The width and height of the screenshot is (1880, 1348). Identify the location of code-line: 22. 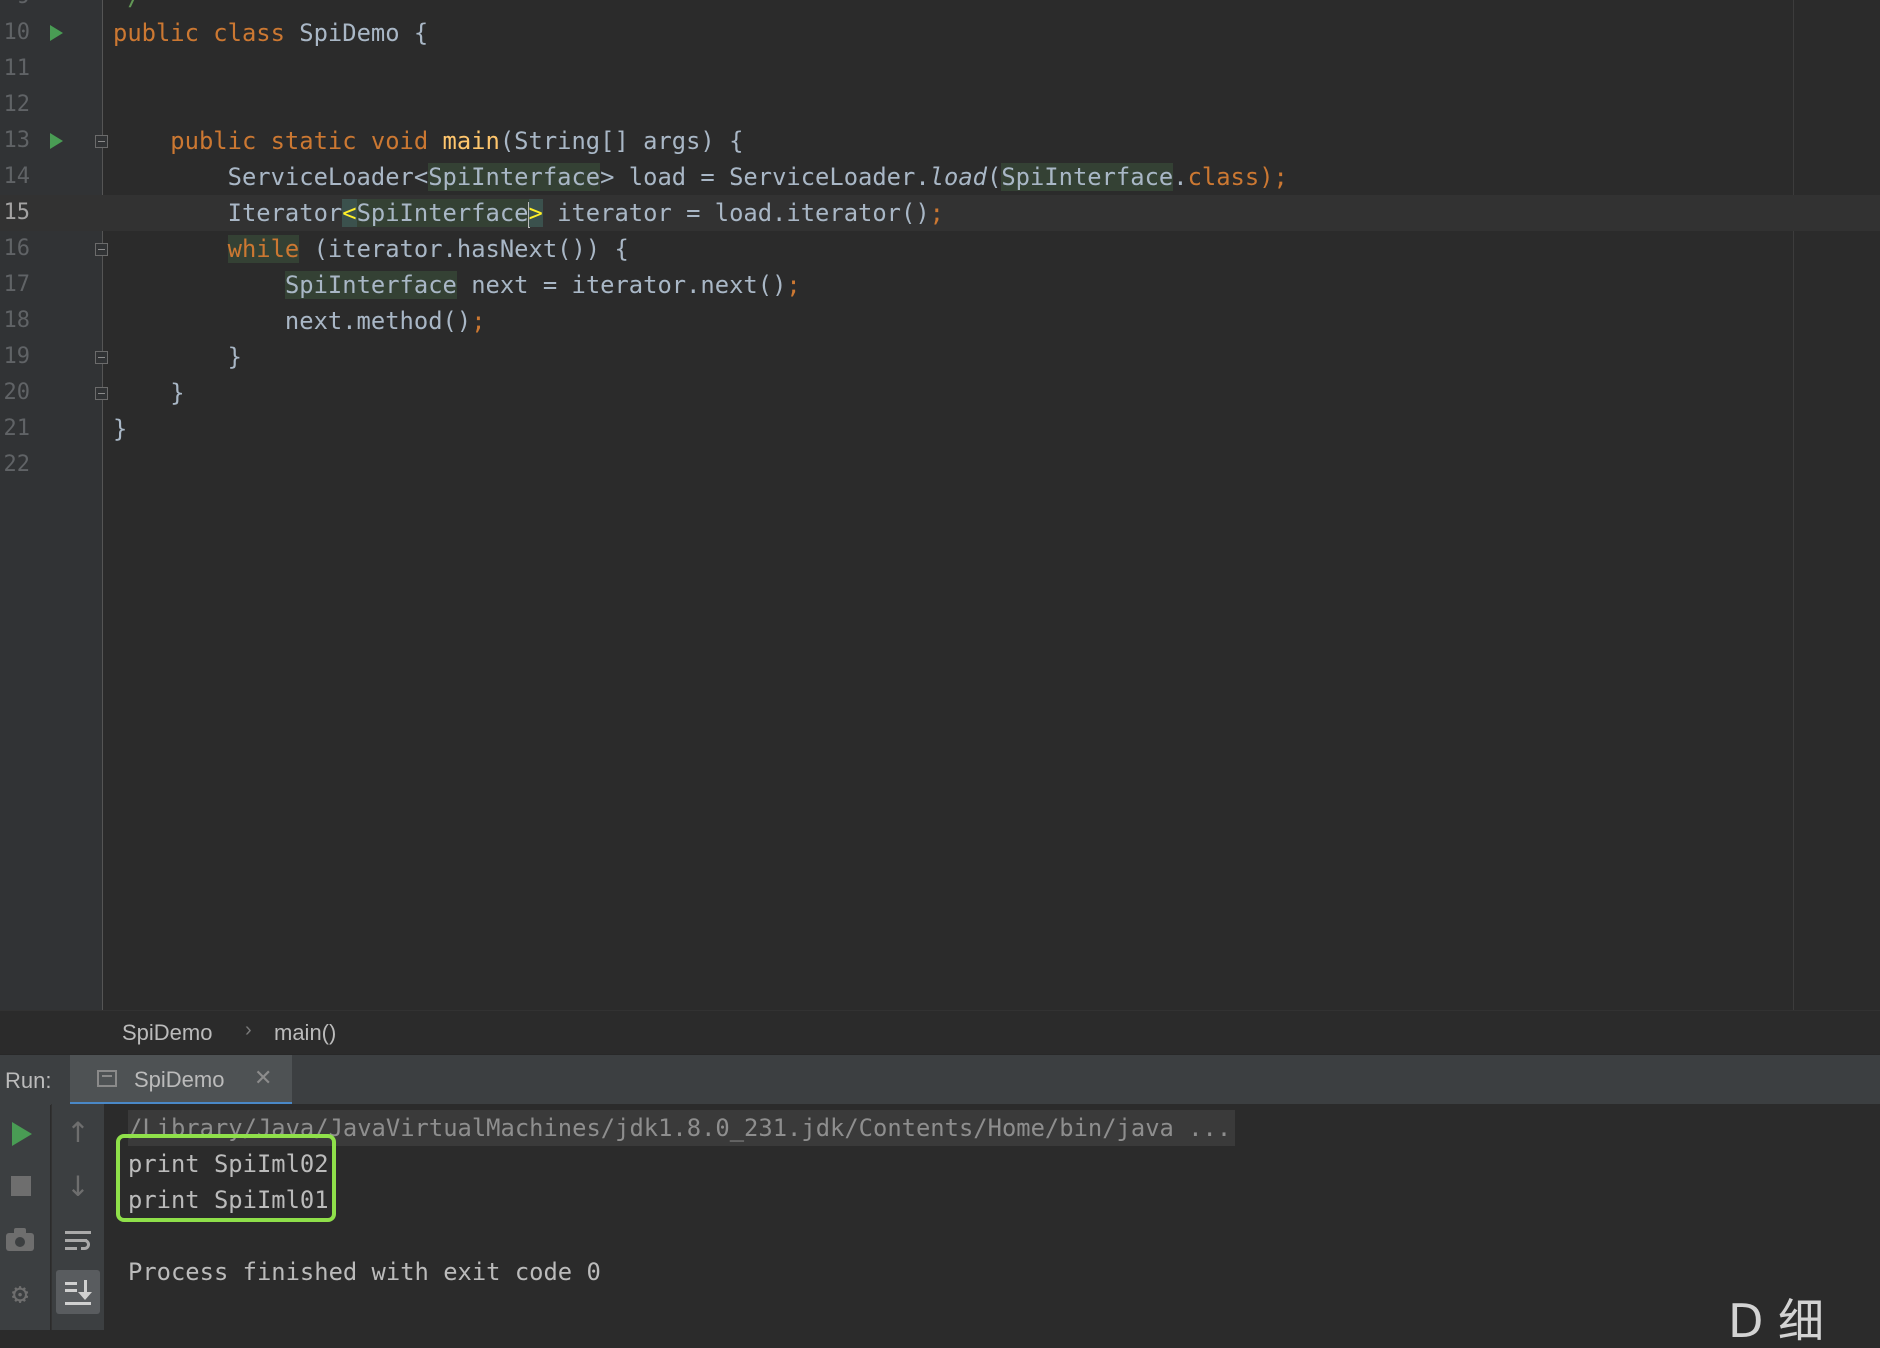
(940, 465).